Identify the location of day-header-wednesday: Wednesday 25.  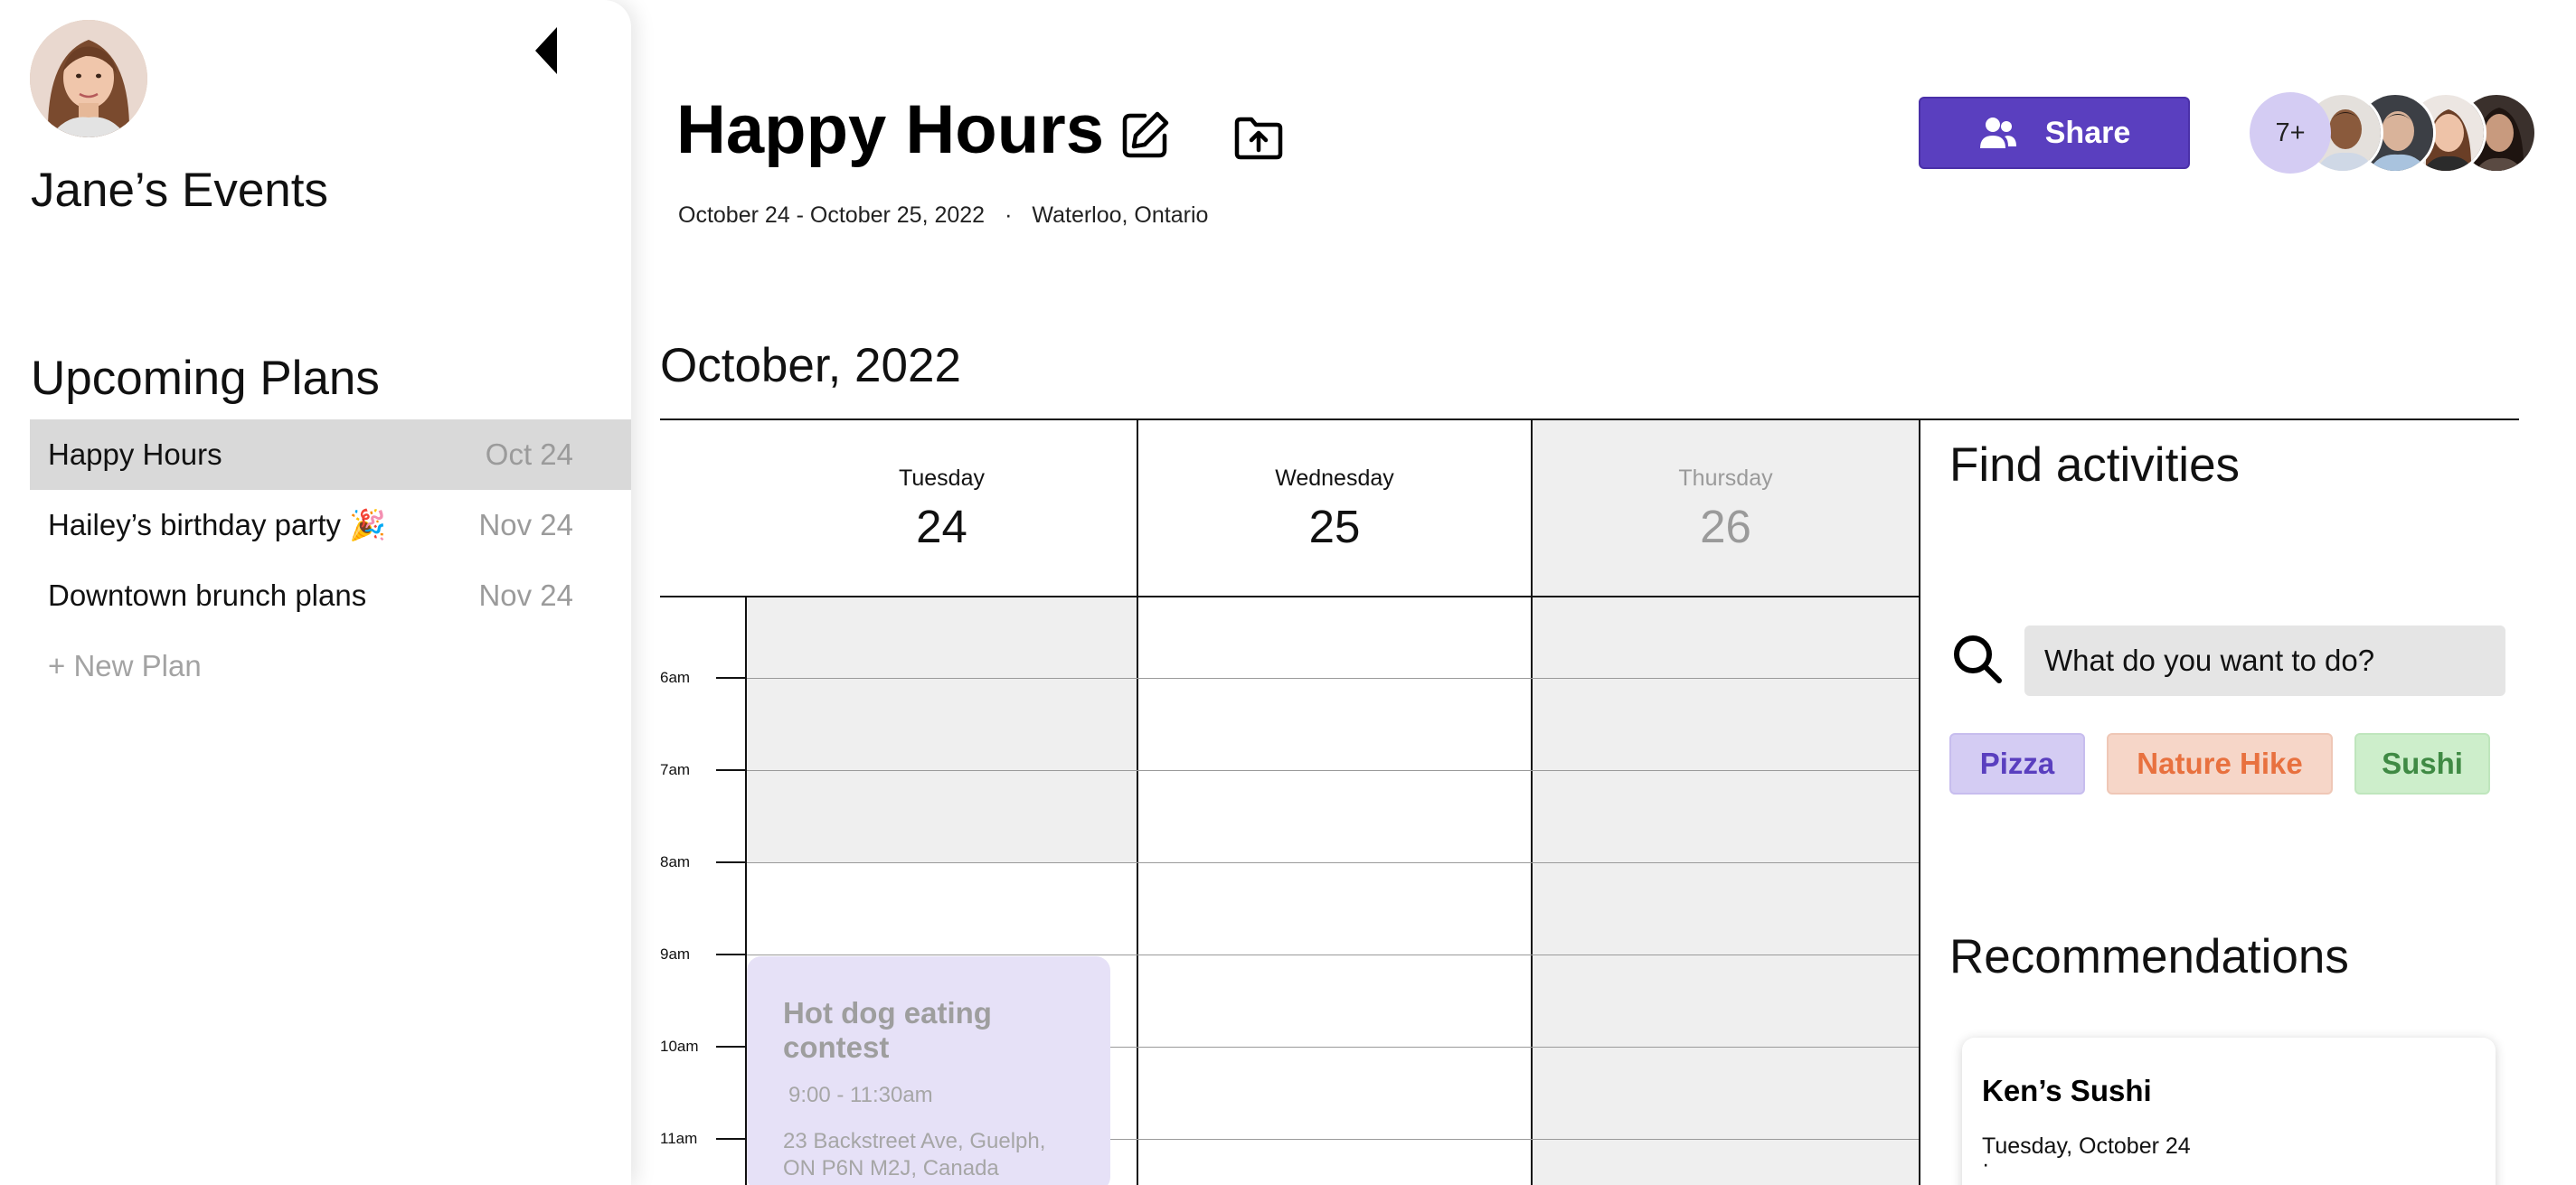
(1334, 508).